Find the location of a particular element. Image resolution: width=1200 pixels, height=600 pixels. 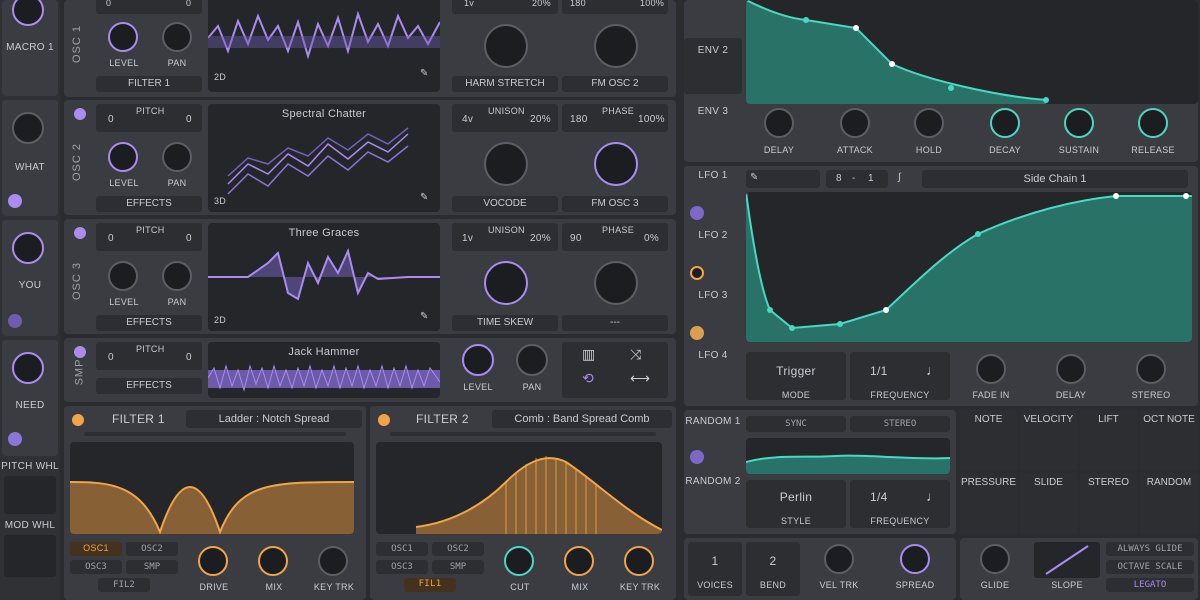

osc3-destination-select: EFFECTS is located at coordinates (149, 323).